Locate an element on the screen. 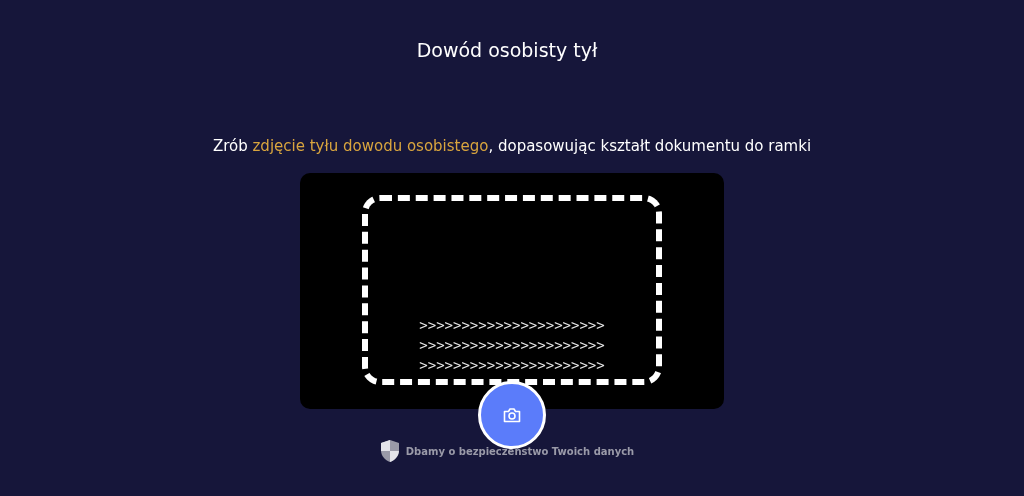 This screenshot has height=496, width=1024. security-note: Dbamy o bezpieczeństwo Twoich danych is located at coordinates (520, 451).